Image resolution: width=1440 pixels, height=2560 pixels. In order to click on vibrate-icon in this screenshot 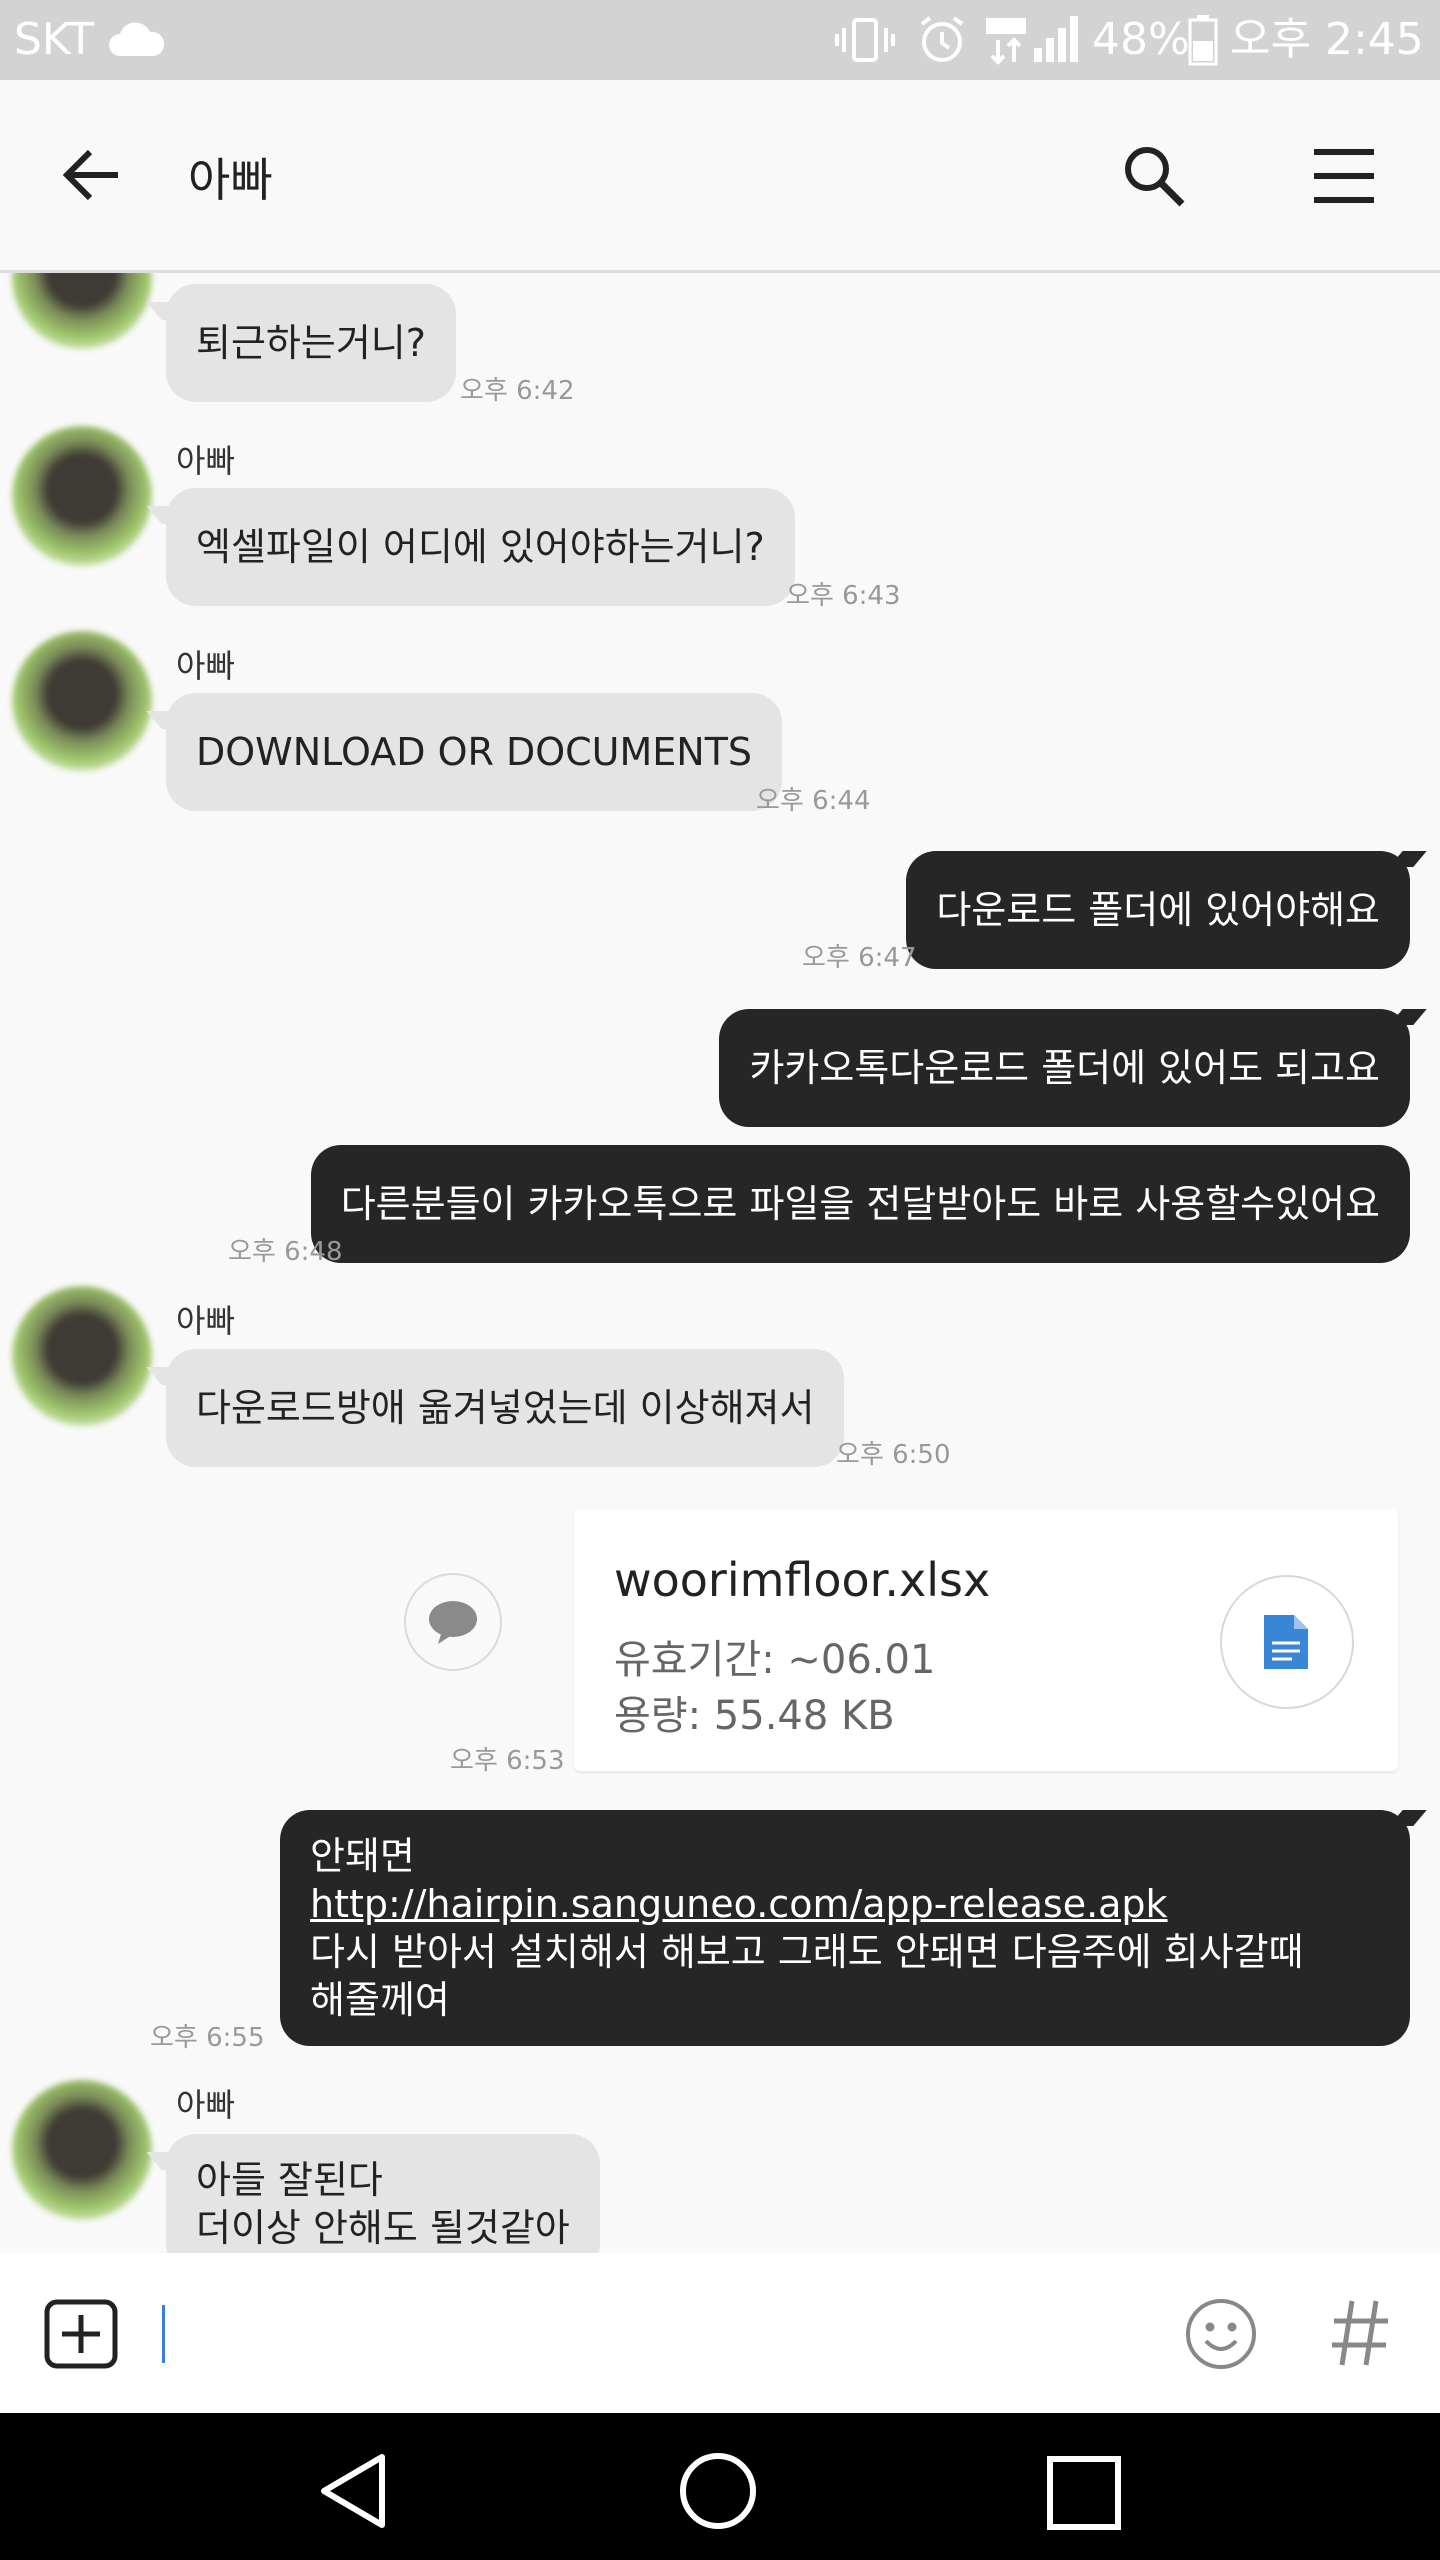, I will do `click(865, 40)`.